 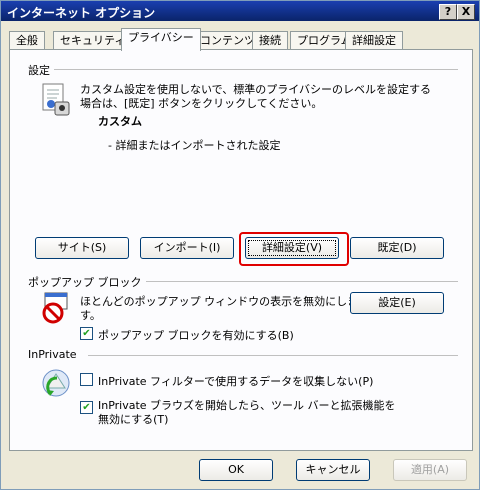 I want to click on advanced-button: 詳細設定(V), so click(x=292, y=248).